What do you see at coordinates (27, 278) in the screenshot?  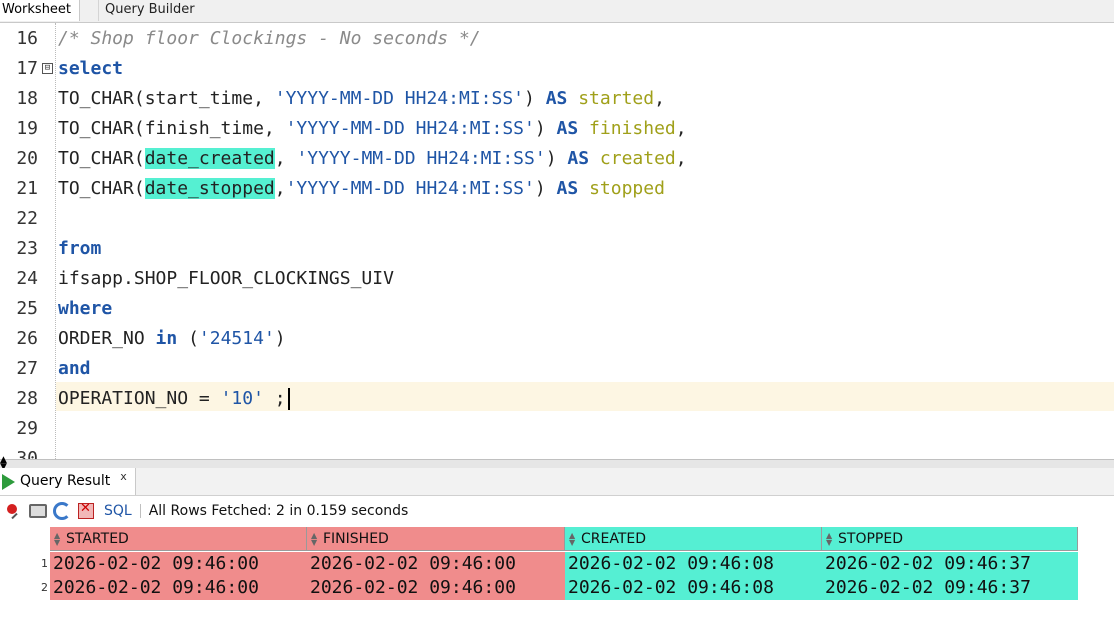 I see `line-number: 24` at bounding box center [27, 278].